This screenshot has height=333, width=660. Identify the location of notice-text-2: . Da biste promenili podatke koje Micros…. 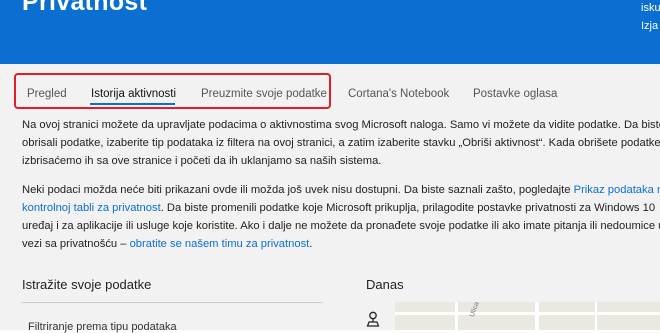
(408, 208).